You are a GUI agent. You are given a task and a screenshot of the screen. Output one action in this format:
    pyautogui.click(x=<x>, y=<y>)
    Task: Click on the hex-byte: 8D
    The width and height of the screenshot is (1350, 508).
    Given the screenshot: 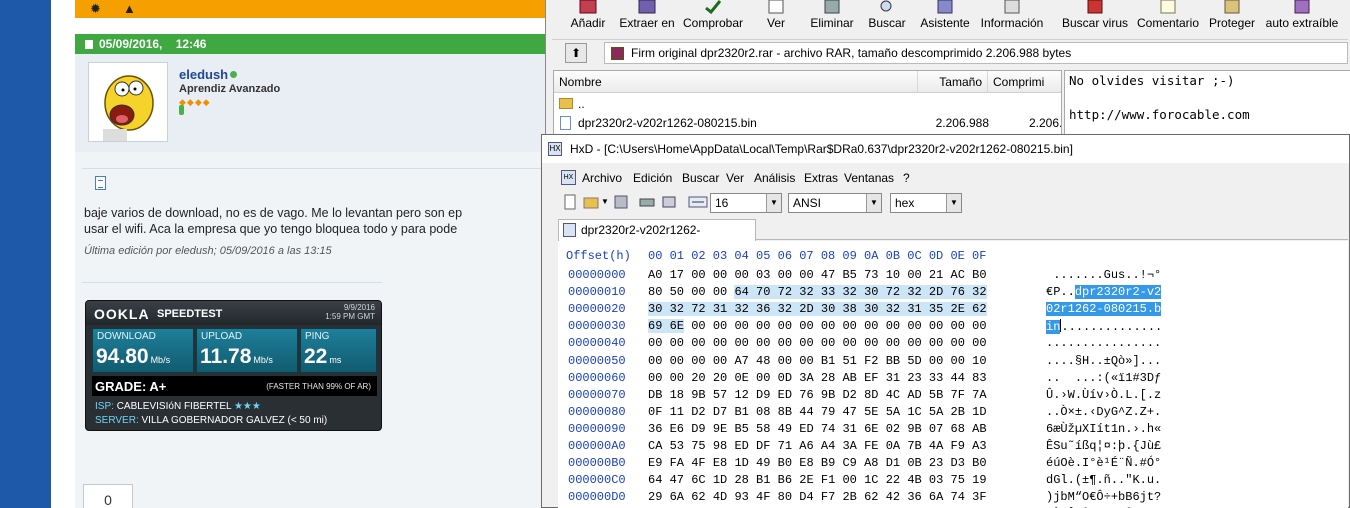 What is the action you would take?
    pyautogui.click(x=871, y=395)
    